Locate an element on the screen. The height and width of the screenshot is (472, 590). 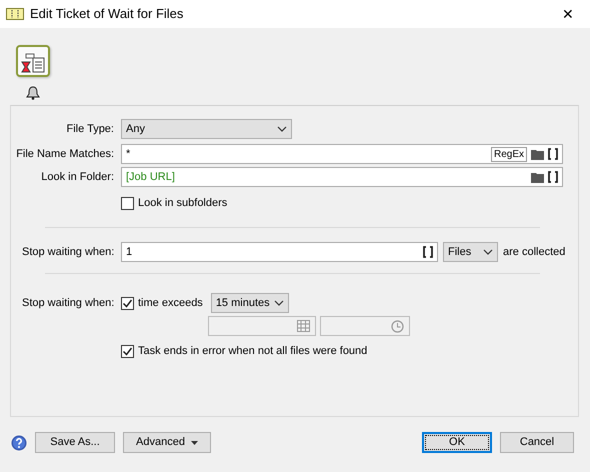
date-field is located at coordinates (262, 326).